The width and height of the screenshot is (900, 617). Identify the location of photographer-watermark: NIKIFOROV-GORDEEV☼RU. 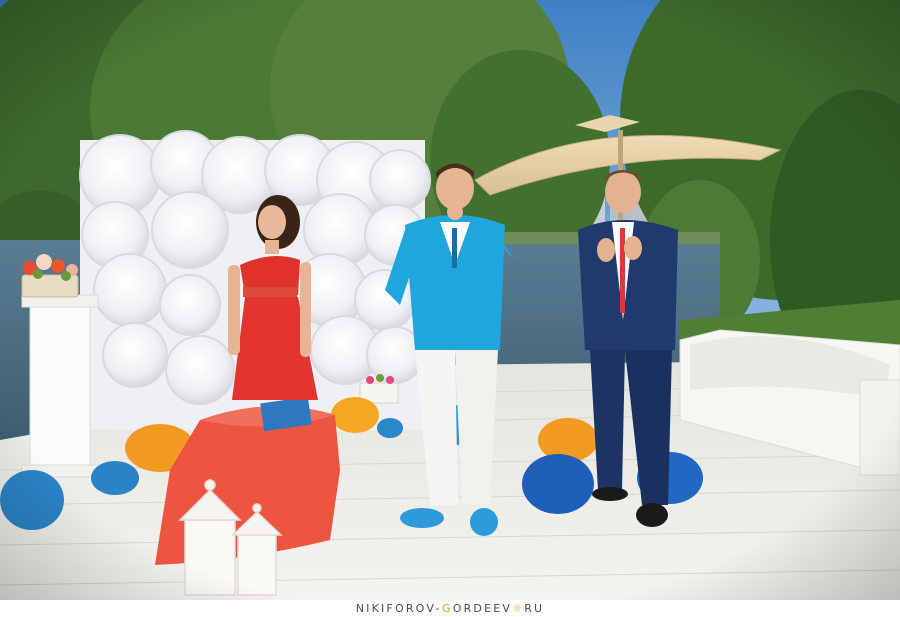
(450, 608).